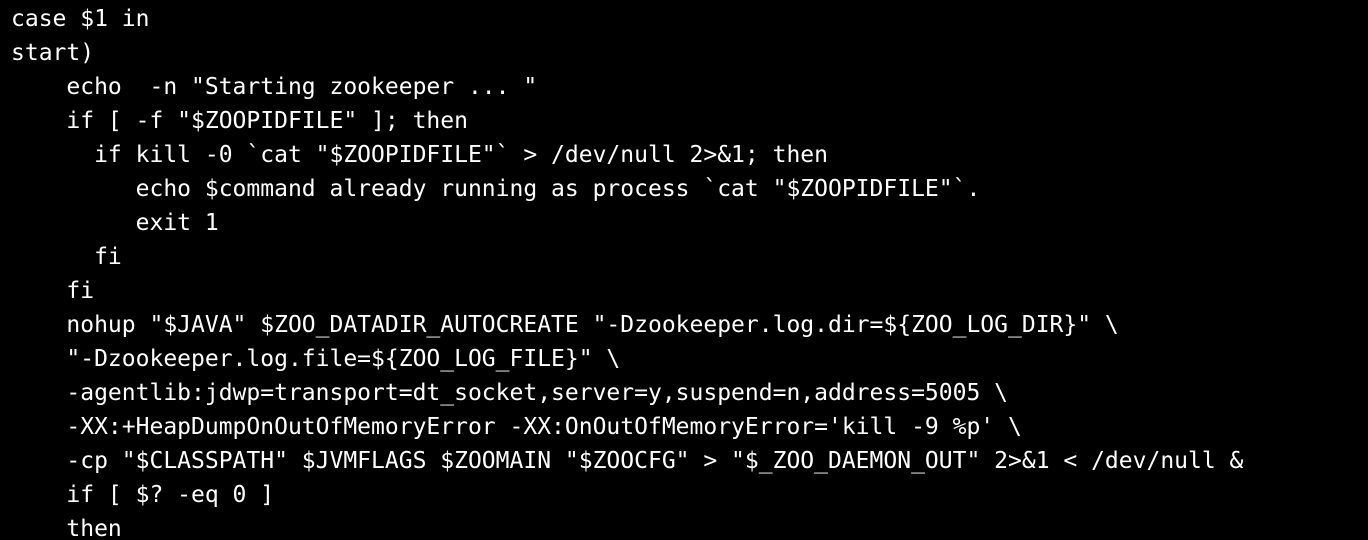  Describe the element at coordinates (274, 87) in the screenshot. I see `code-line-3: echo -n "Starting zookeeper ... "` at that location.